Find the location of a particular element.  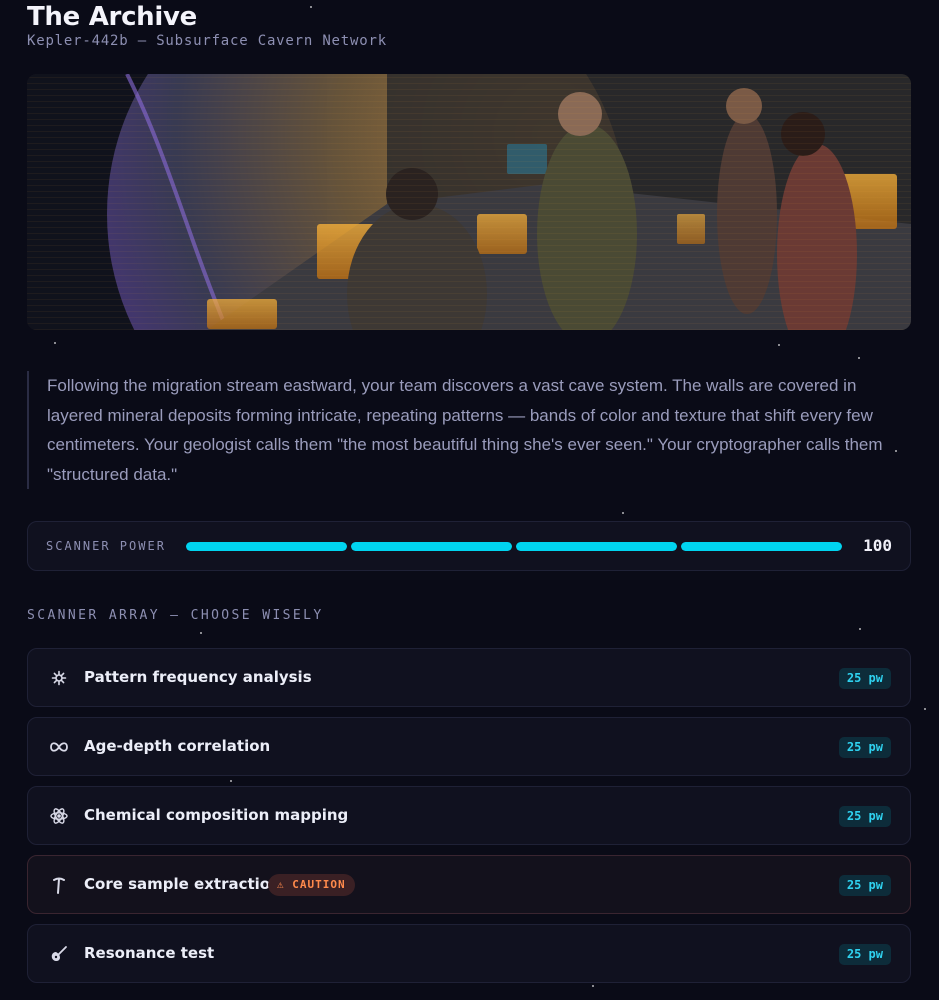

pickaxe-icon is located at coordinates (59, 885).